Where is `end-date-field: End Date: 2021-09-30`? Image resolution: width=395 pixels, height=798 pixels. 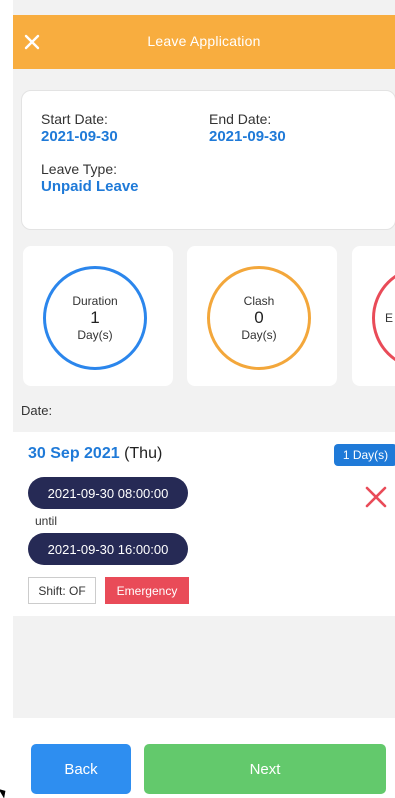
end-date-field: End Date: 2021-09-30 is located at coordinates (247, 128).